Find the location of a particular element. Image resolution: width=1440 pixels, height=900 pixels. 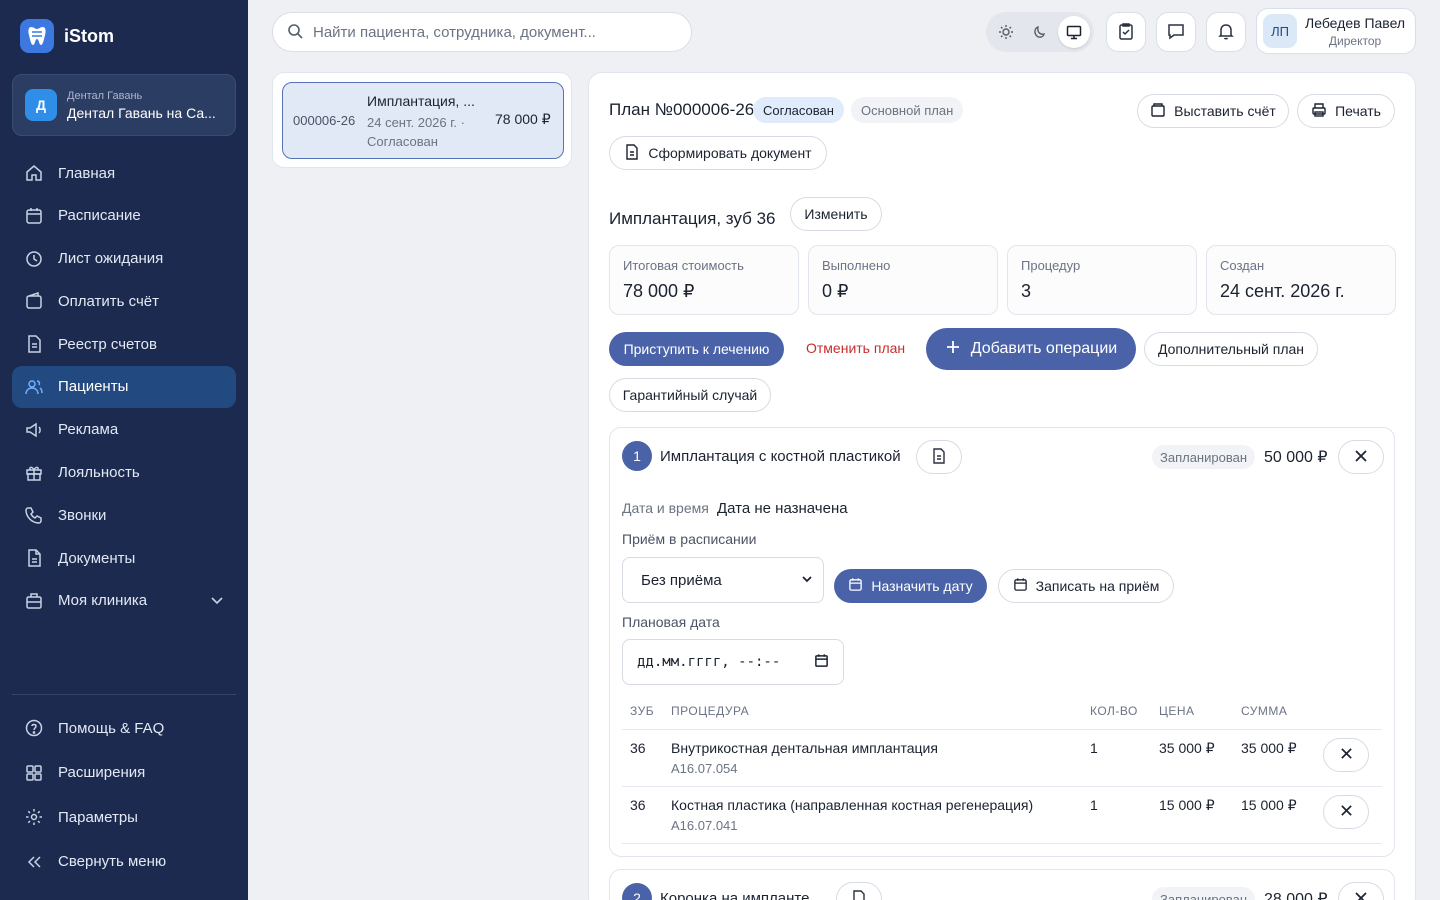

planned-date-input: дд.мм.гггг, --:-- is located at coordinates (733, 662).